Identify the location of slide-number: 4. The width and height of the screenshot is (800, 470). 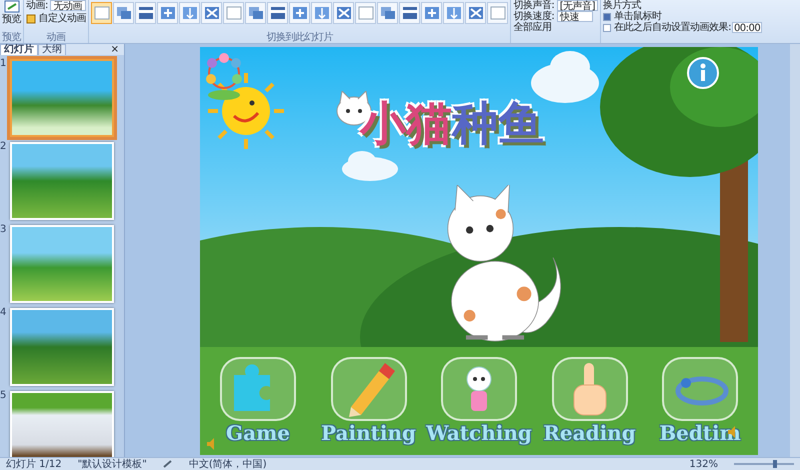
(4, 313).